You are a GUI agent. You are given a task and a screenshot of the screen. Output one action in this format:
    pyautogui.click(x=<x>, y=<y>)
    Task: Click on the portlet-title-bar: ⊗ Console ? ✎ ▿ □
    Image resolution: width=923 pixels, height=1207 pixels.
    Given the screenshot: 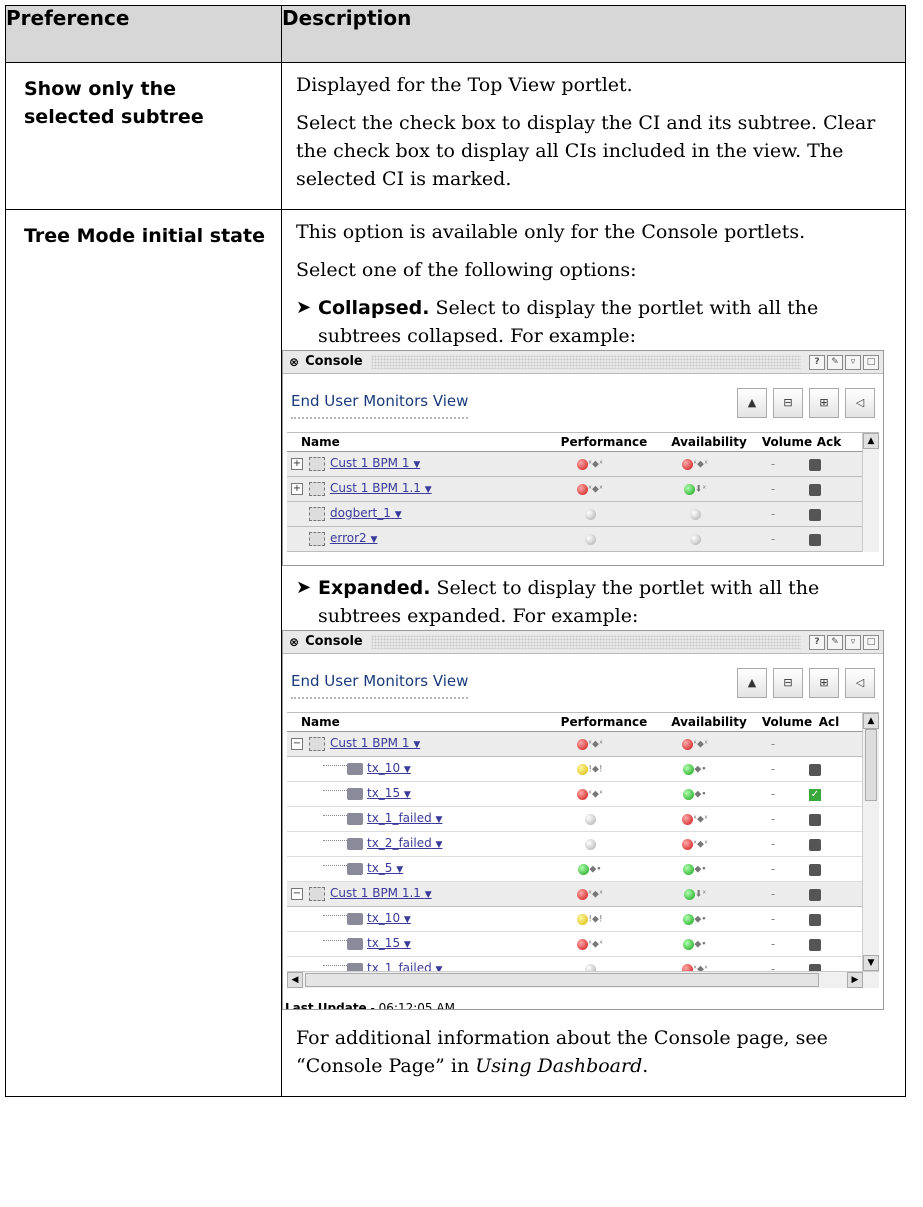 What is the action you would take?
    pyautogui.click(x=583, y=642)
    